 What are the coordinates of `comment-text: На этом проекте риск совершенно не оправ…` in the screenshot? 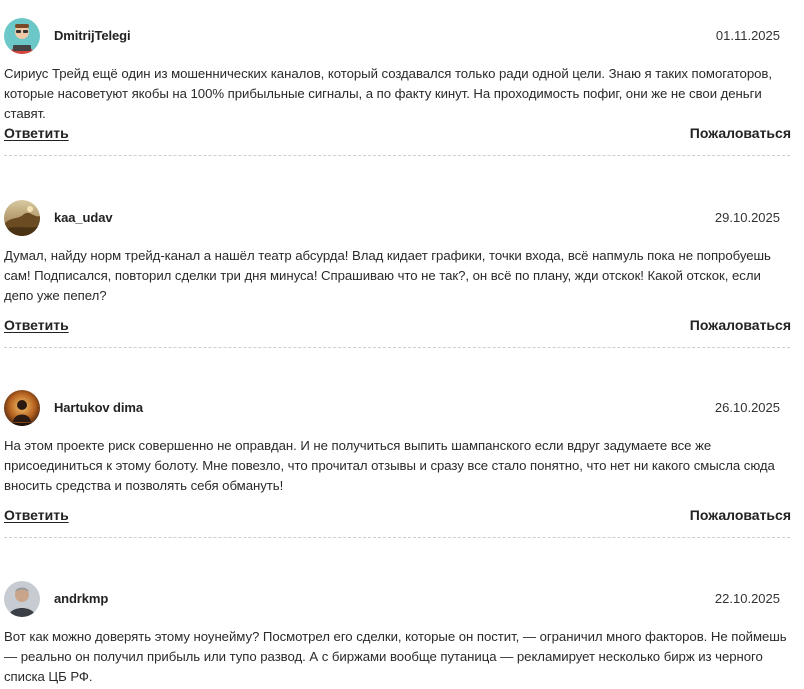 It's located at (389, 465).